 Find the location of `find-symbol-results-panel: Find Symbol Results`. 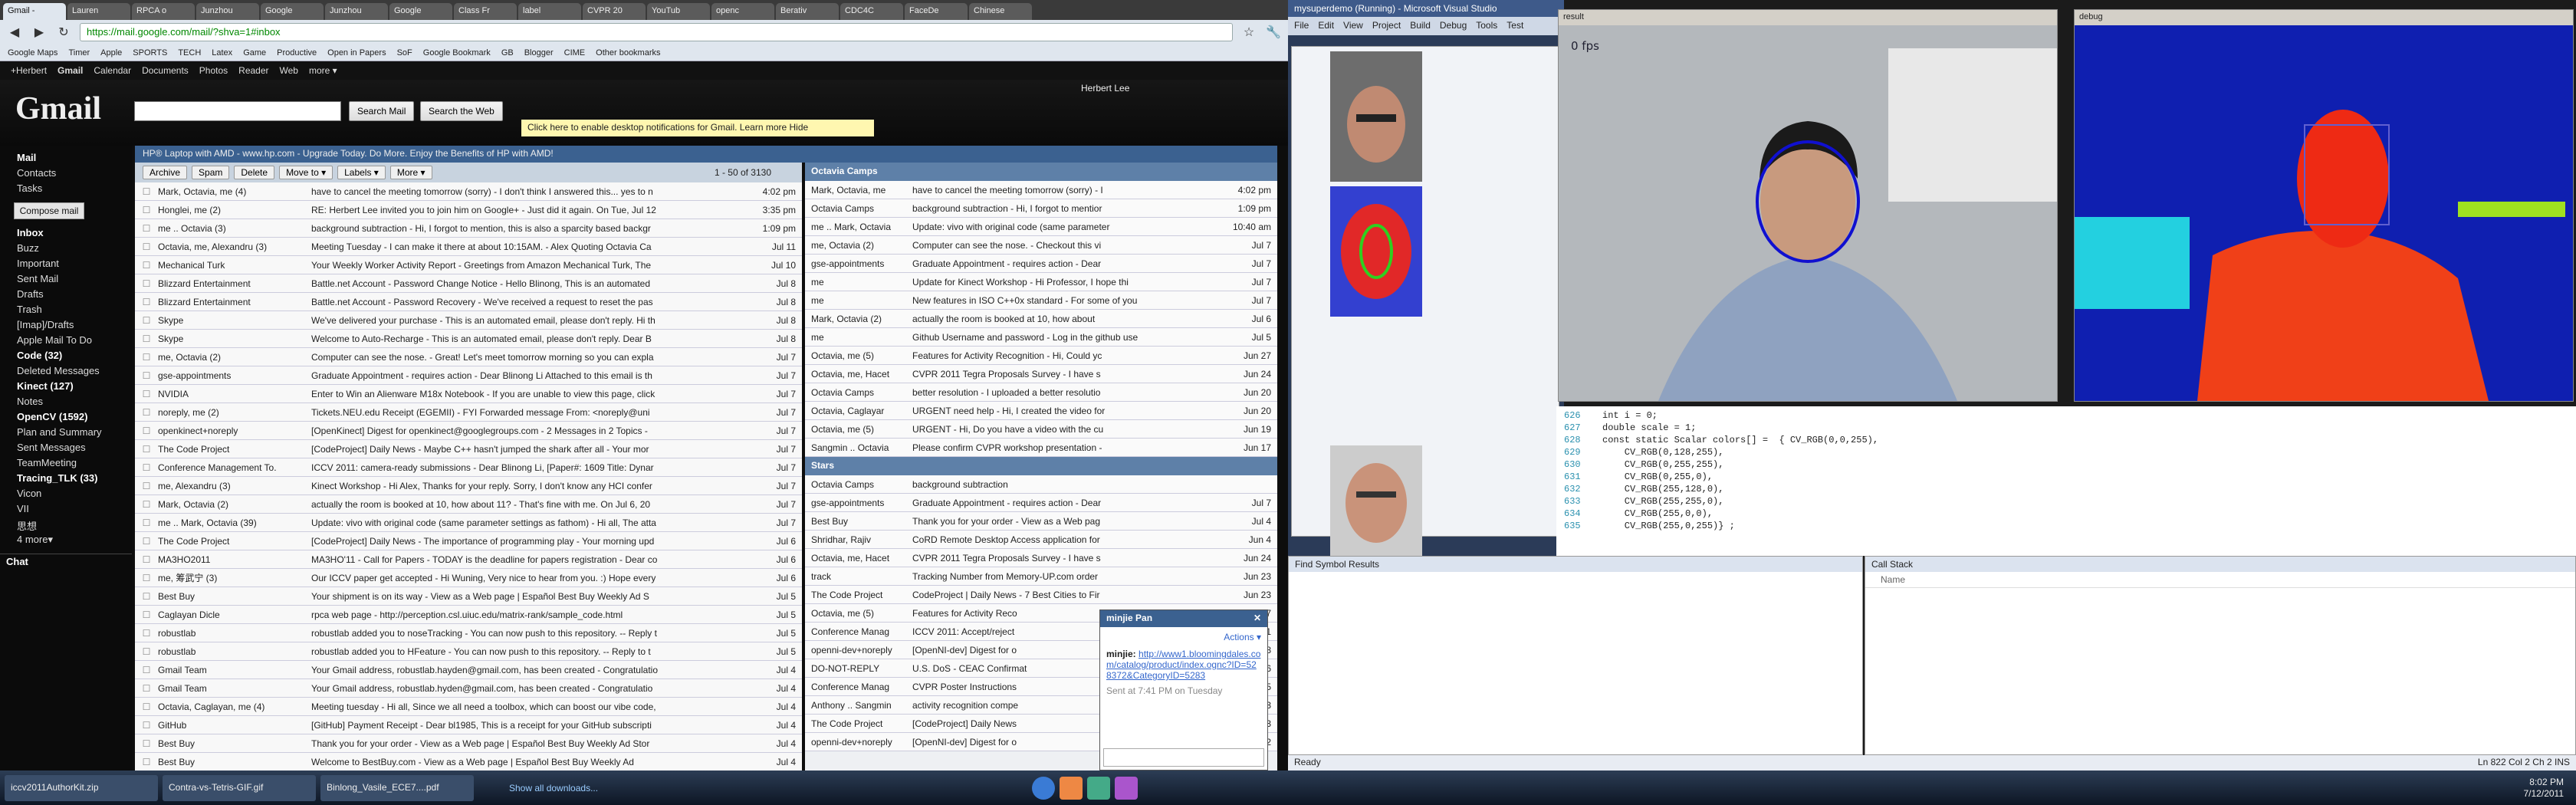

find-symbol-results-panel: Find Symbol Results is located at coordinates (1575, 655).